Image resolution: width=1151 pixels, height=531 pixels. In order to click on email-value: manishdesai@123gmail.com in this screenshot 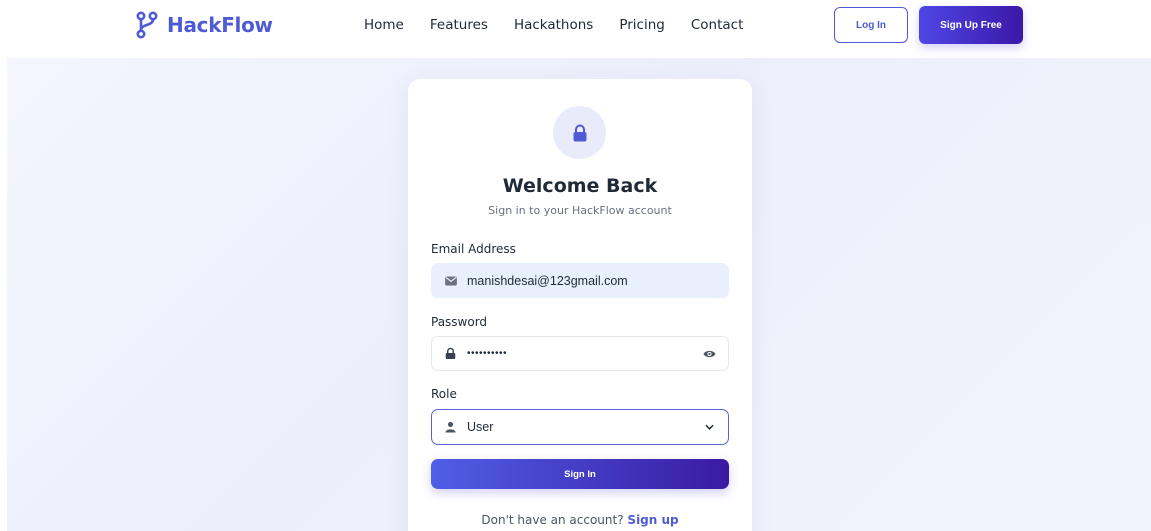, I will do `click(547, 280)`.